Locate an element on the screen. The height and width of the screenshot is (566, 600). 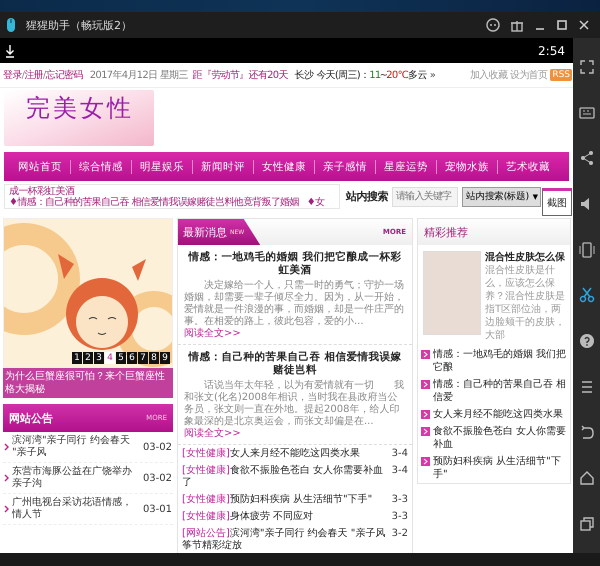
account-link: 忘记密码 is located at coordinates (64, 75).